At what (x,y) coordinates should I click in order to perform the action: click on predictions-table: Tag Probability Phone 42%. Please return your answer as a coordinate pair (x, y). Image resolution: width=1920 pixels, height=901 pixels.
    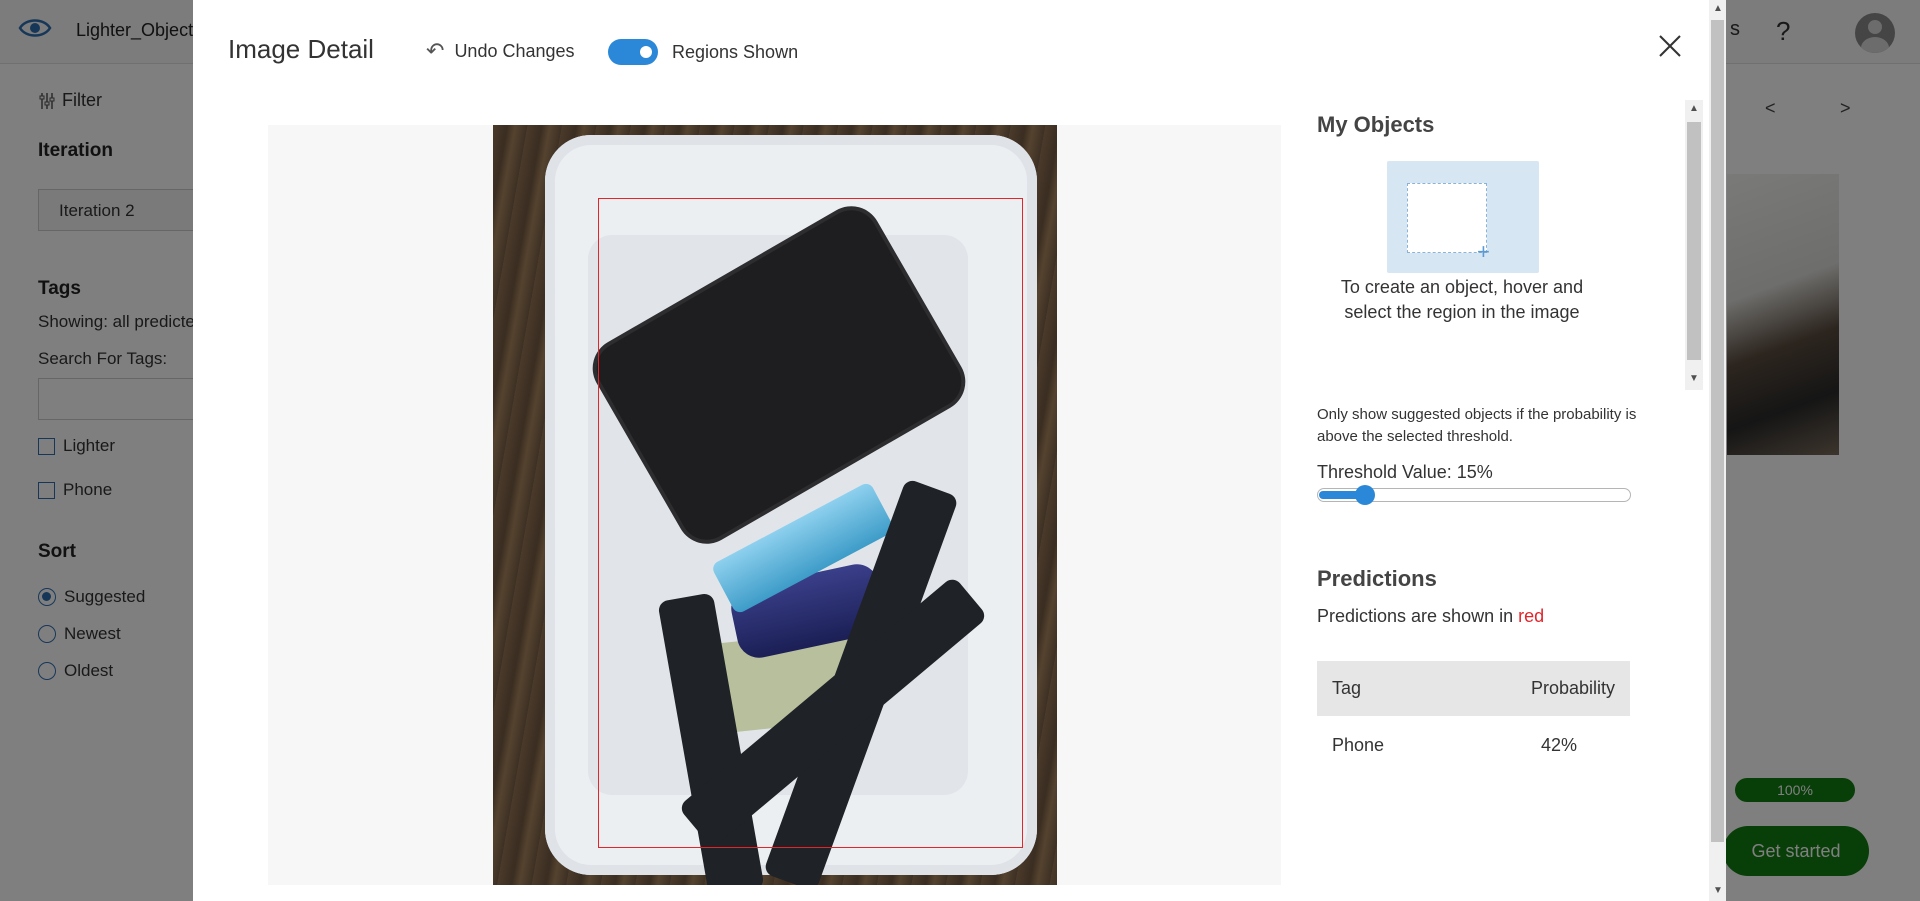
    Looking at the image, I should click on (1473, 717).